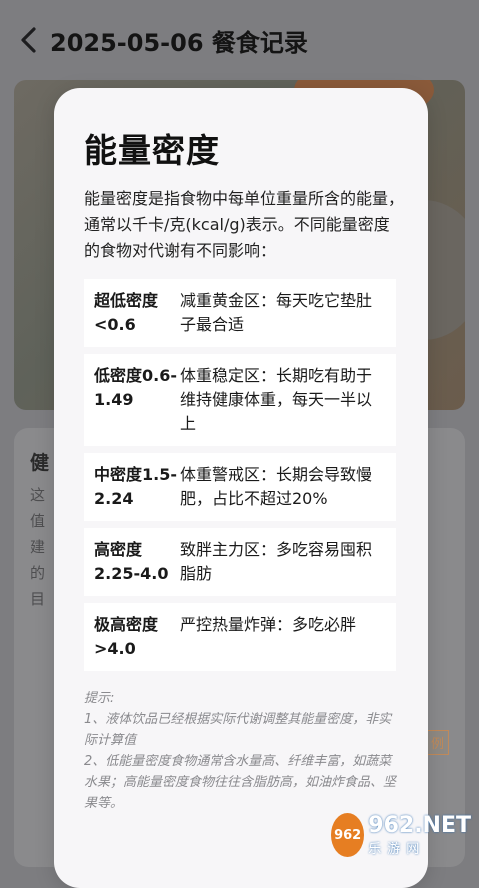 Image resolution: width=479 pixels, height=888 pixels. Describe the element at coordinates (268, 624) in the screenshot. I see `density-effect: 严控热量炸弹：多吃必胖` at that location.